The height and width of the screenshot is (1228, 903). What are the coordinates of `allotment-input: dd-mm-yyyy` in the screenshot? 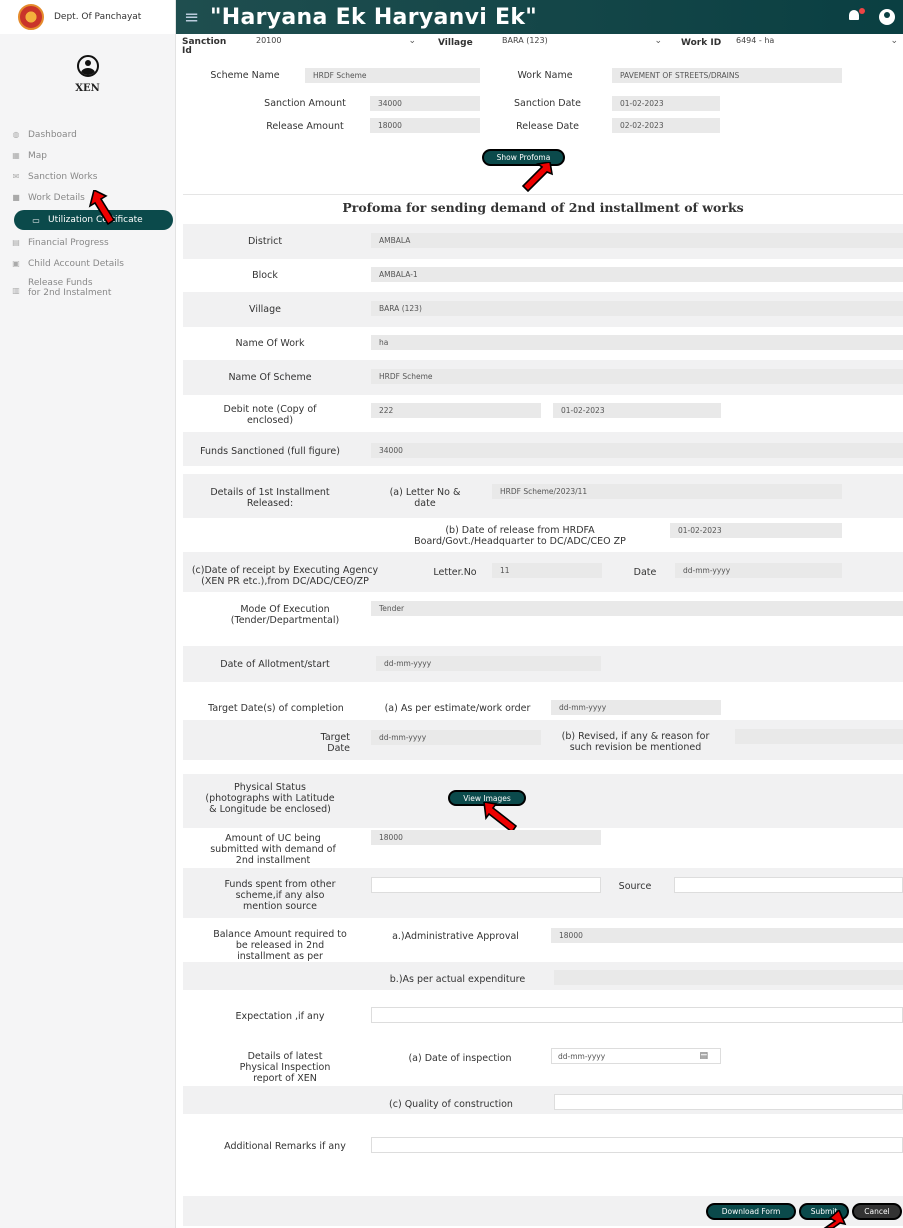 It's located at (488, 663).